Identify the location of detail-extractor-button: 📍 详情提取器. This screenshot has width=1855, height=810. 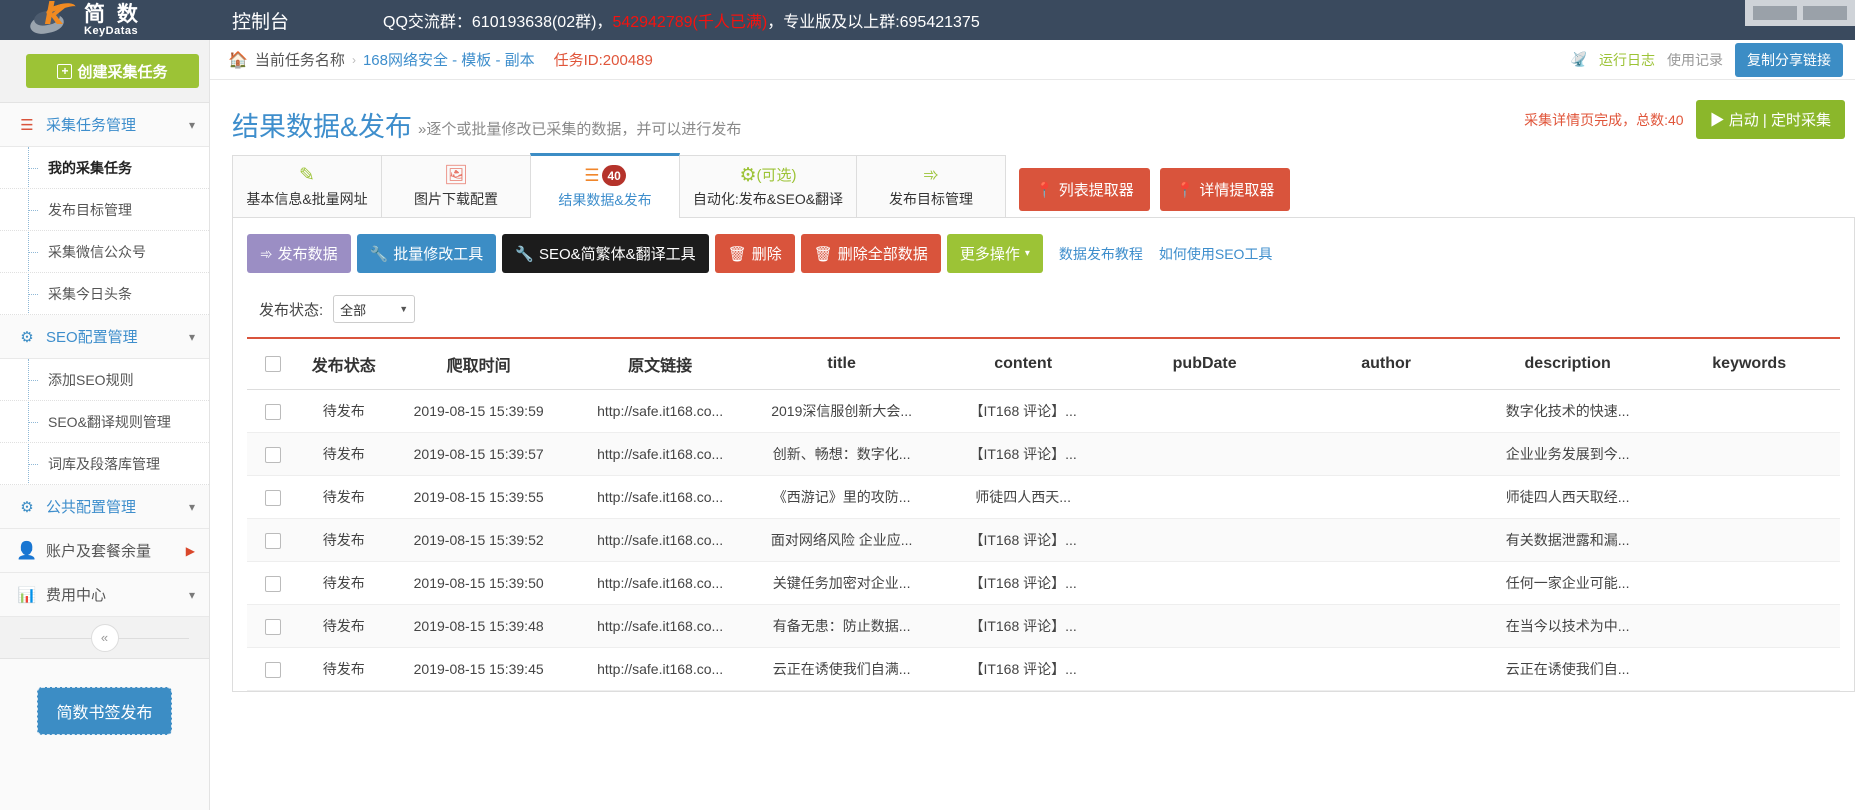
(1225, 189).